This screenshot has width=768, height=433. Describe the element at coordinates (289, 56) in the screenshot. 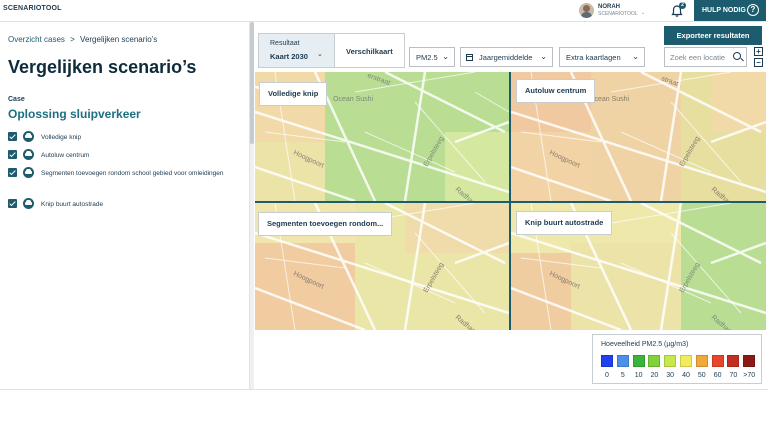

I see `result-select-value: Kaart 2030` at that location.